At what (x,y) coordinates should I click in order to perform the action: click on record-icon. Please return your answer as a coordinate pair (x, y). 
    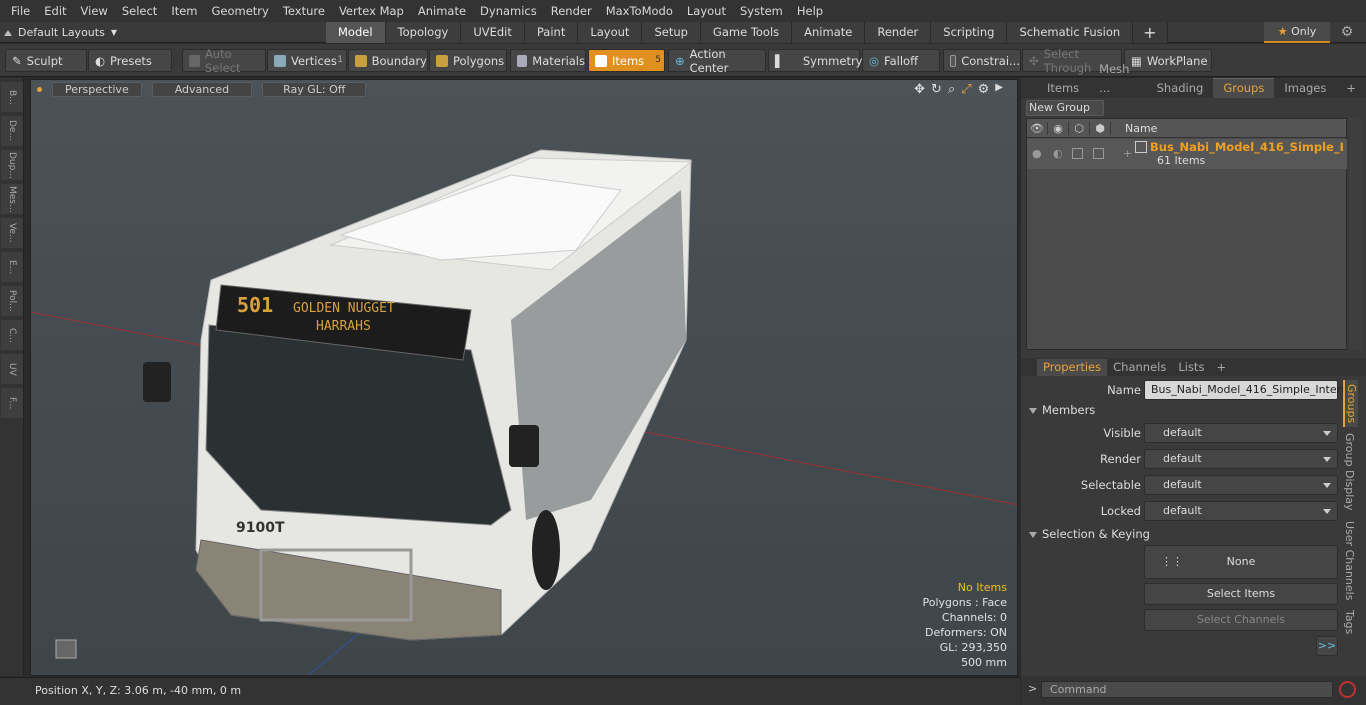
    Looking at the image, I should click on (1347, 689).